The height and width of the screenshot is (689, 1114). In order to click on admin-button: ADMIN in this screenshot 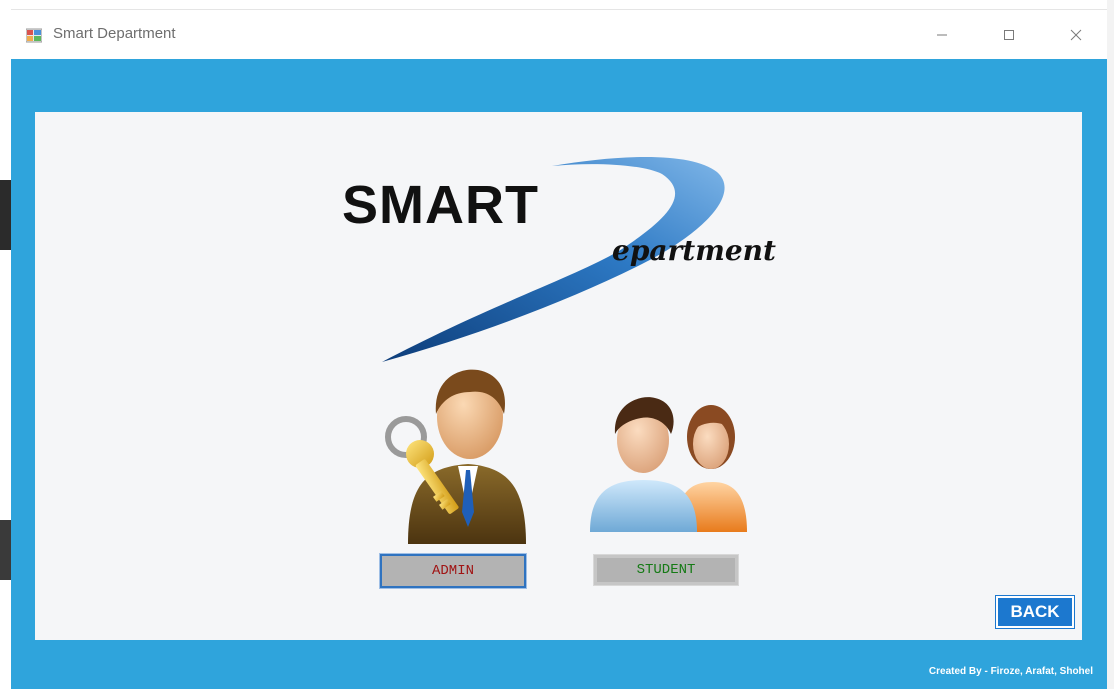, I will do `click(453, 571)`.